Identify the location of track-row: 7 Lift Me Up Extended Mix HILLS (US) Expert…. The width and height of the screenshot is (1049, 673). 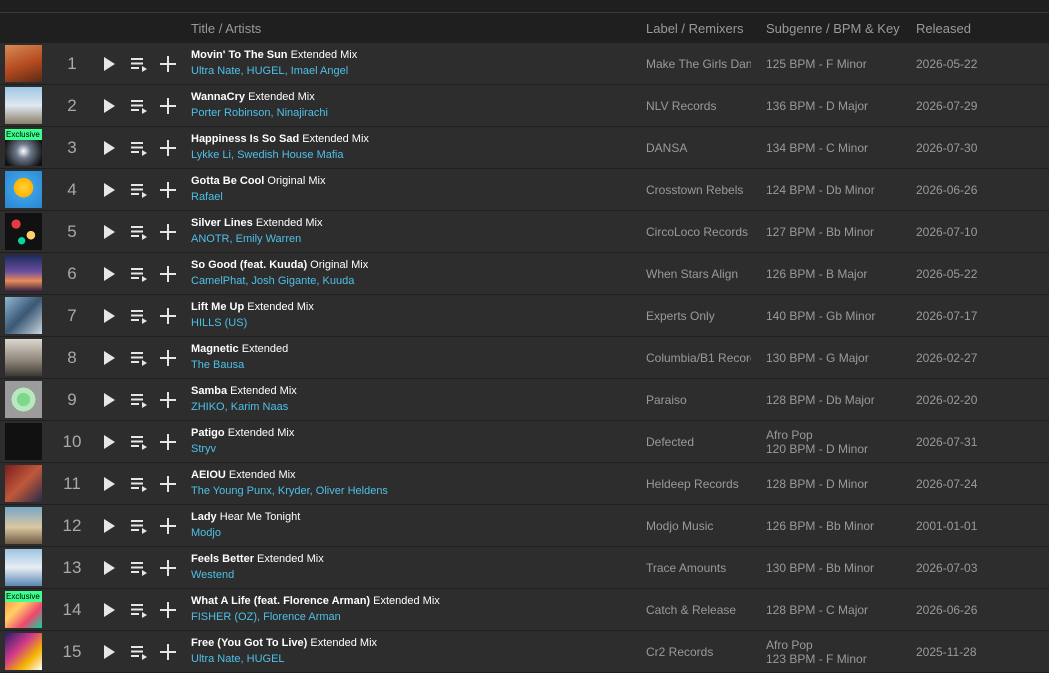
(524, 315).